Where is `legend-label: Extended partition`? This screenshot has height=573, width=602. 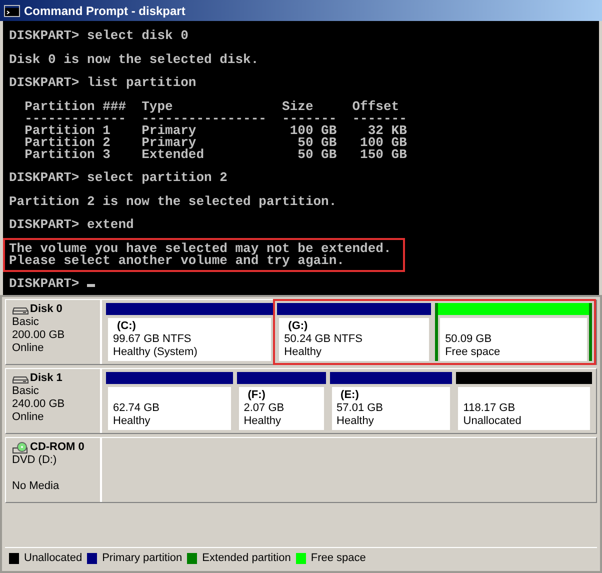
legend-label: Extended partition is located at coordinates (246, 558).